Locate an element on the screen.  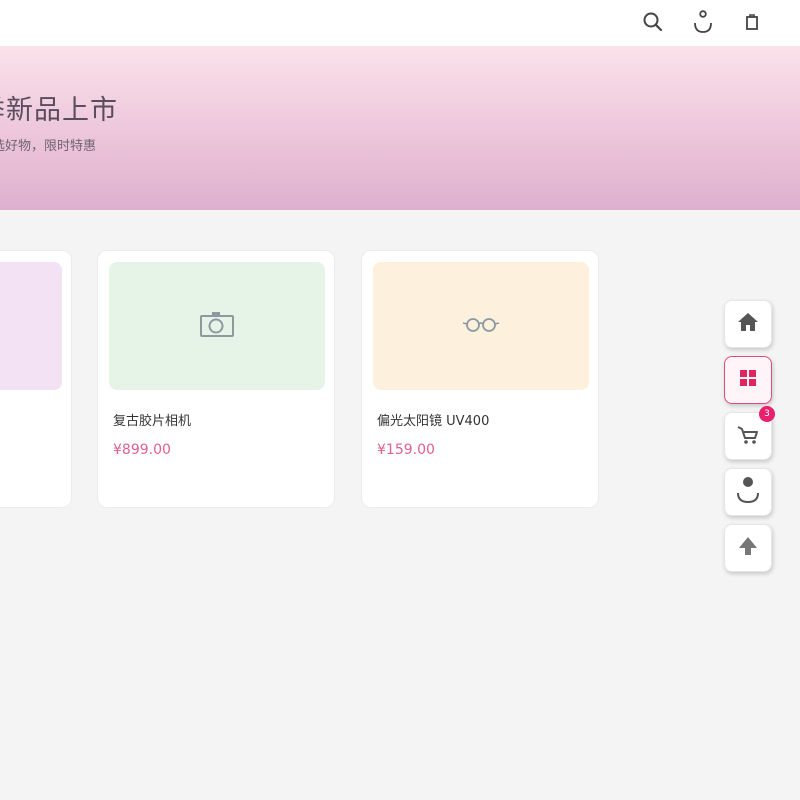
side-nav-cart: 3 is located at coordinates (749, 433).